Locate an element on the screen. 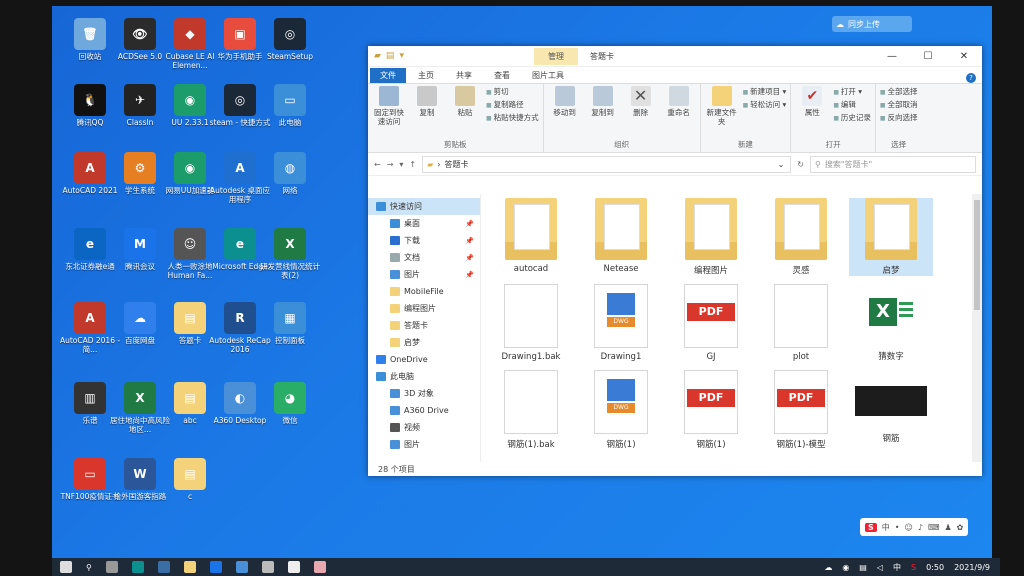 The image size is (1024, 576). tab-share: 共享 is located at coordinates (464, 75).